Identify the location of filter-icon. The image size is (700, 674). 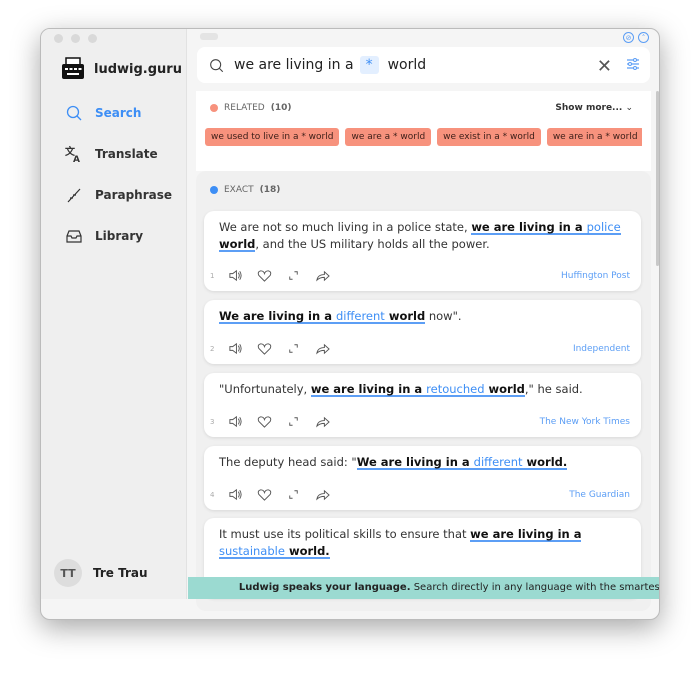
(633, 64).